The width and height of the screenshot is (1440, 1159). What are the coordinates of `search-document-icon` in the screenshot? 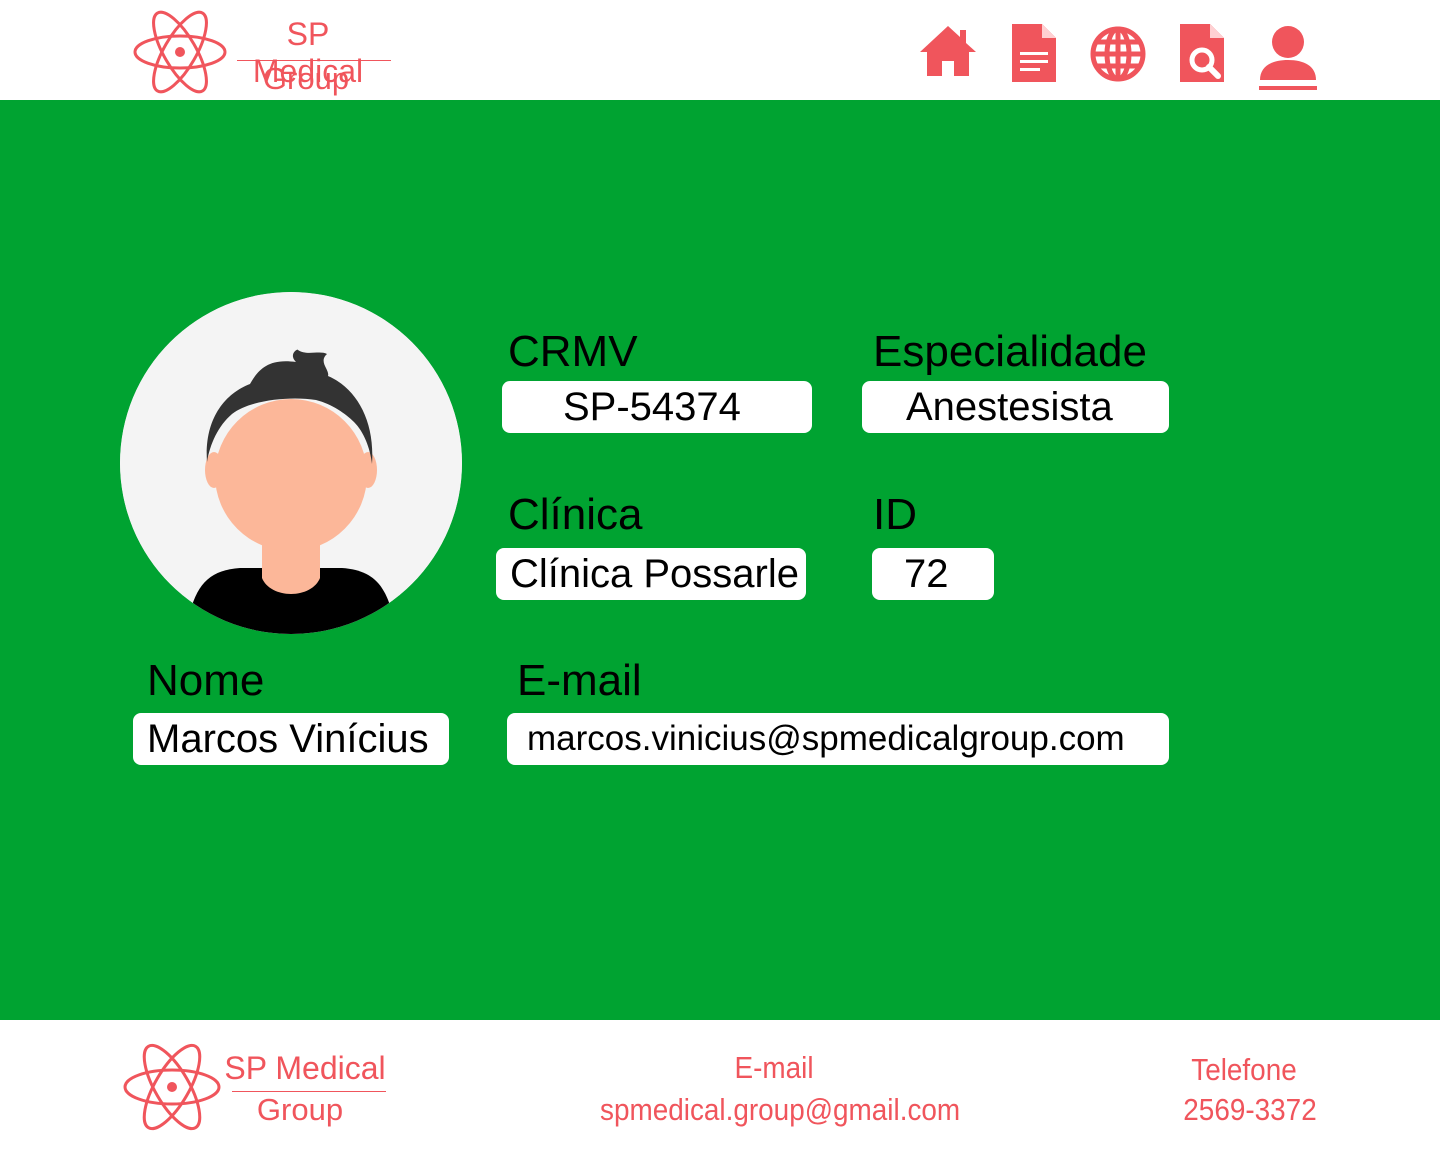 It's located at (1204, 54).